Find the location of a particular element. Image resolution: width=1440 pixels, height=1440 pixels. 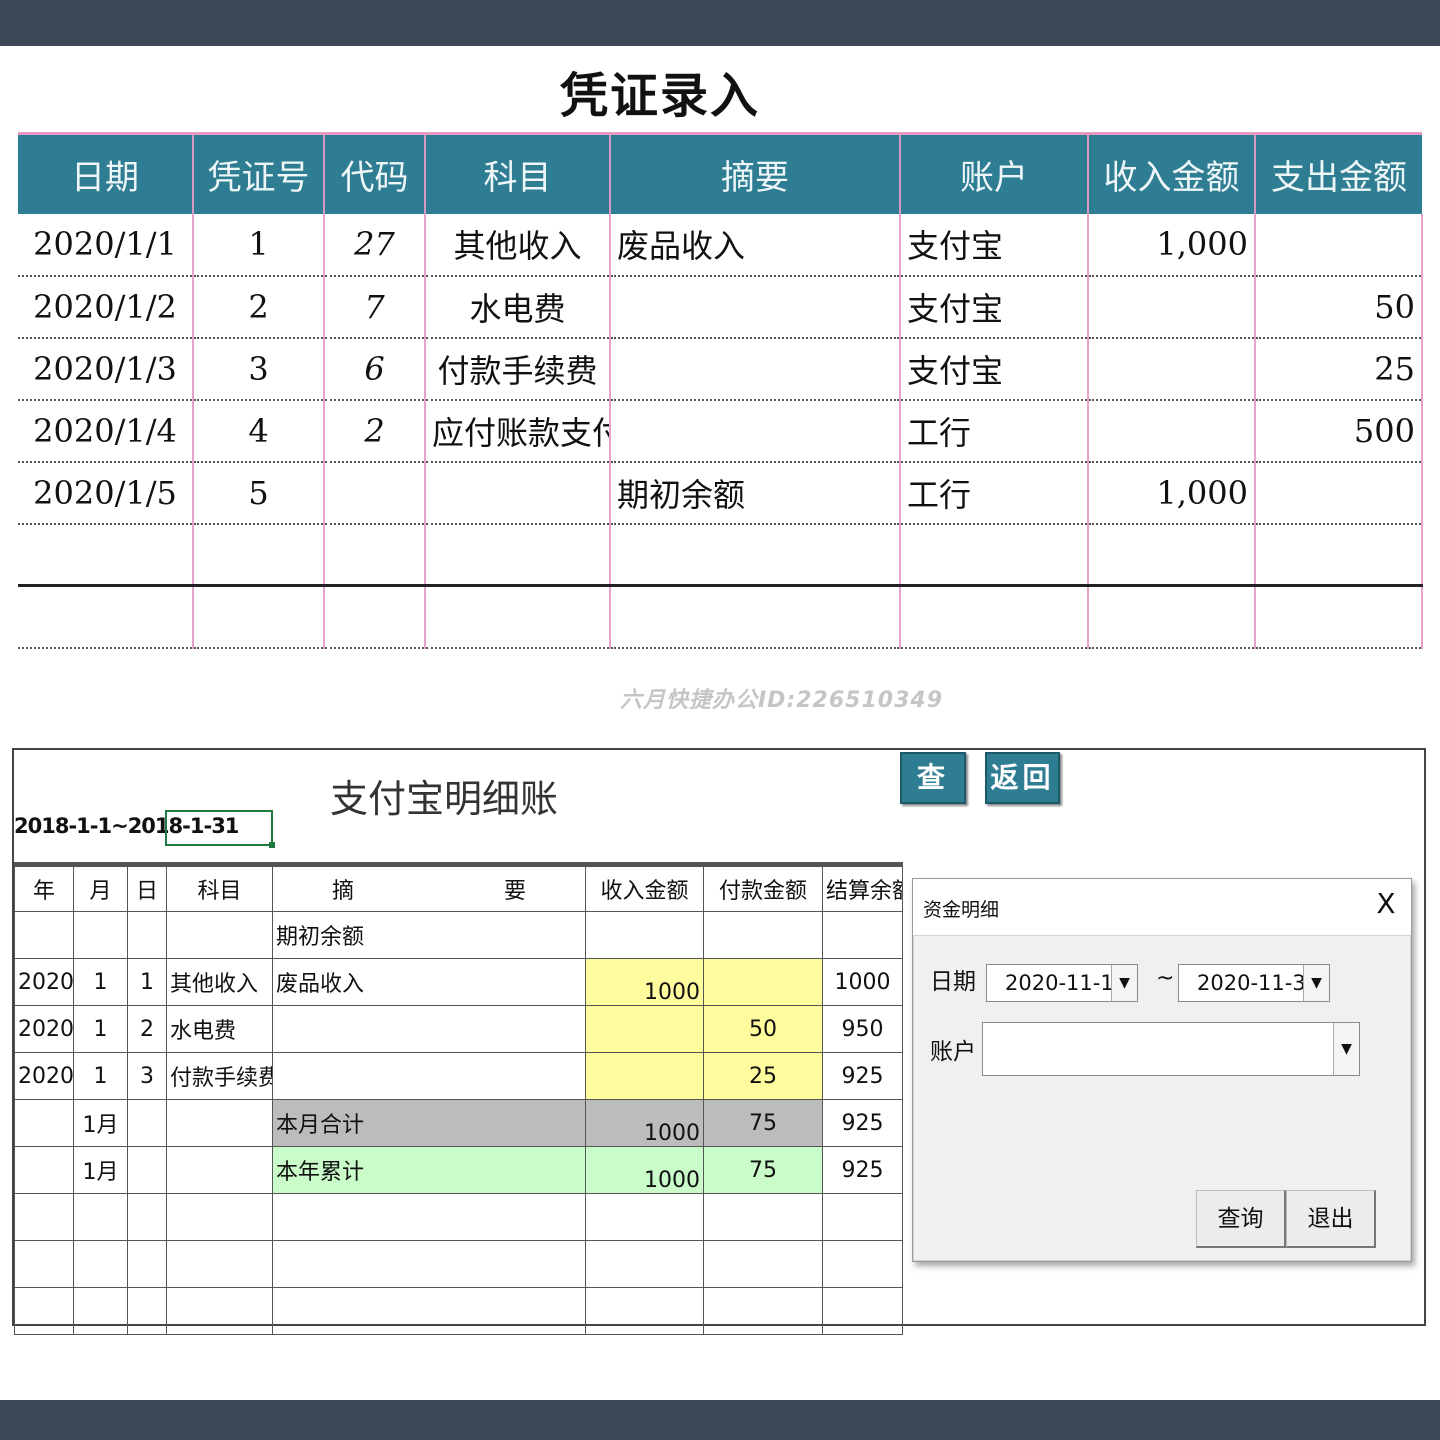

cell-code: 2 is located at coordinates (374, 431).